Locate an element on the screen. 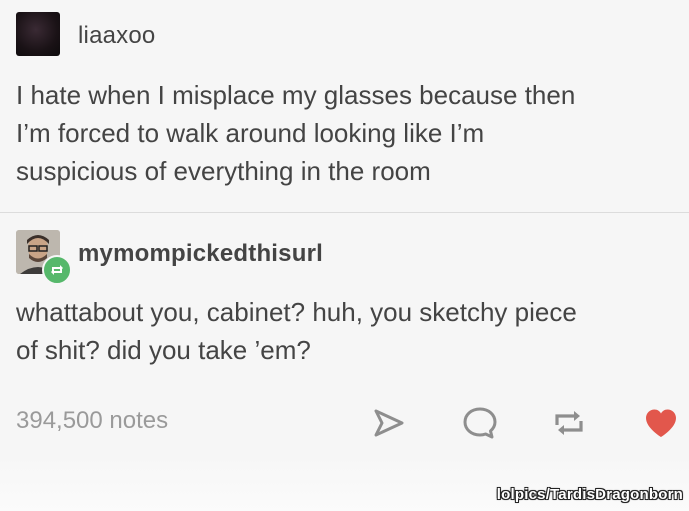 The height and width of the screenshot is (511, 689). reblog-badge-icon is located at coordinates (57, 270).